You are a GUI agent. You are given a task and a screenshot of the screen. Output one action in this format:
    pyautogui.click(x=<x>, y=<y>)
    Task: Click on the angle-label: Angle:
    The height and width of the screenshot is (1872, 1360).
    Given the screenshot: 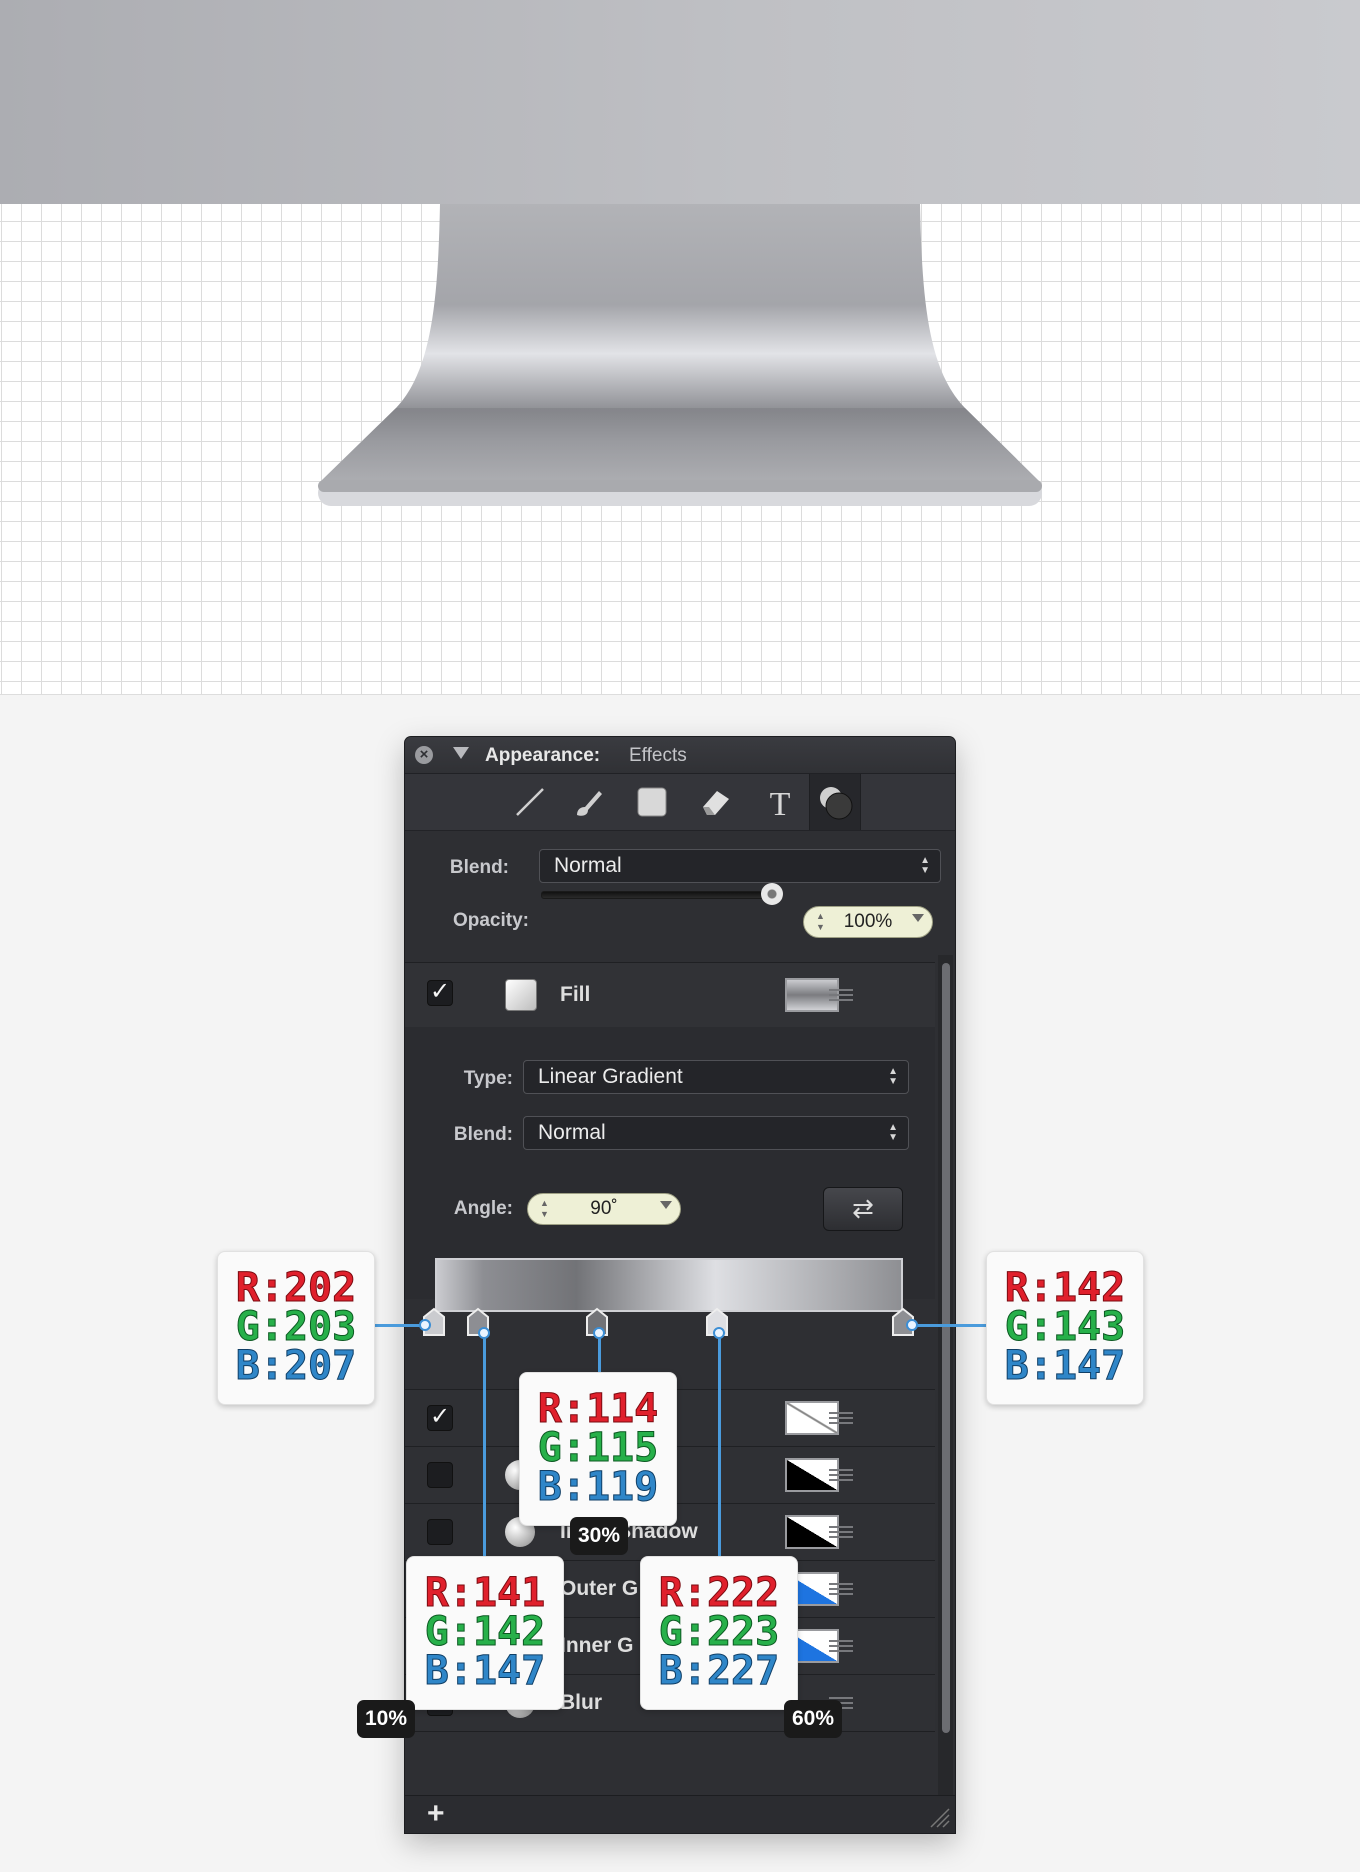 What is the action you would take?
    pyautogui.click(x=483, y=1208)
    